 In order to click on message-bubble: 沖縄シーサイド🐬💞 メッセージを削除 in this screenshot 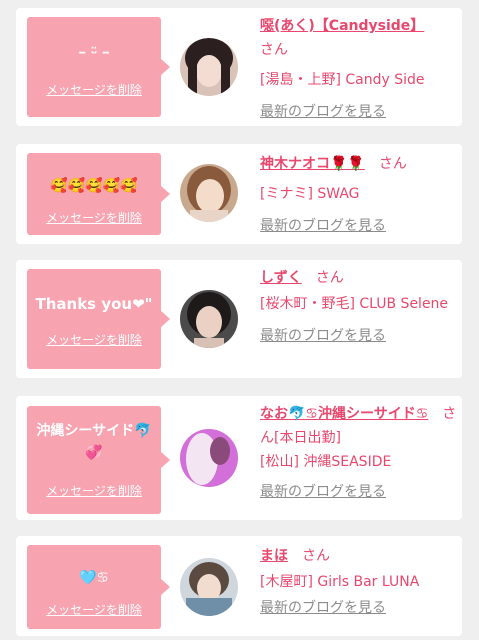, I will do `click(98, 460)`.